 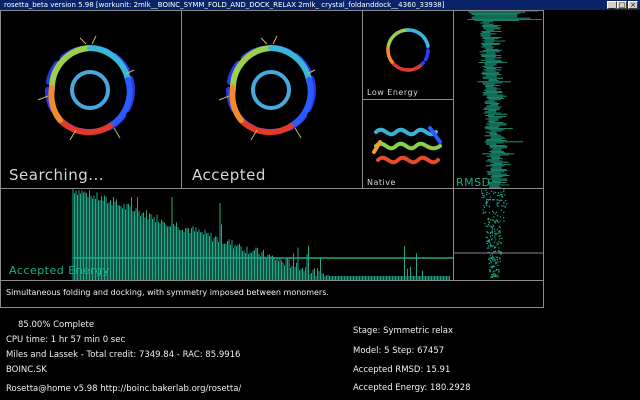 I want to click on maximize-button: □, so click(x=622, y=5).